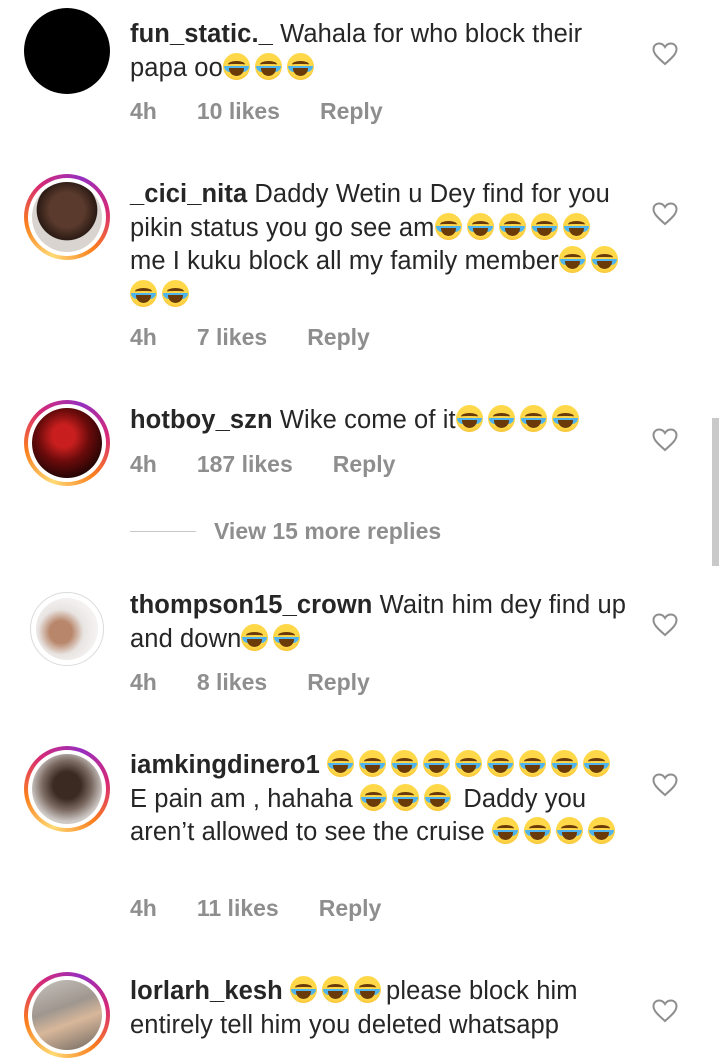 The image size is (719, 1058). Describe the element at coordinates (201, 420) in the screenshot. I see `comment-username: hotboy_szn` at that location.